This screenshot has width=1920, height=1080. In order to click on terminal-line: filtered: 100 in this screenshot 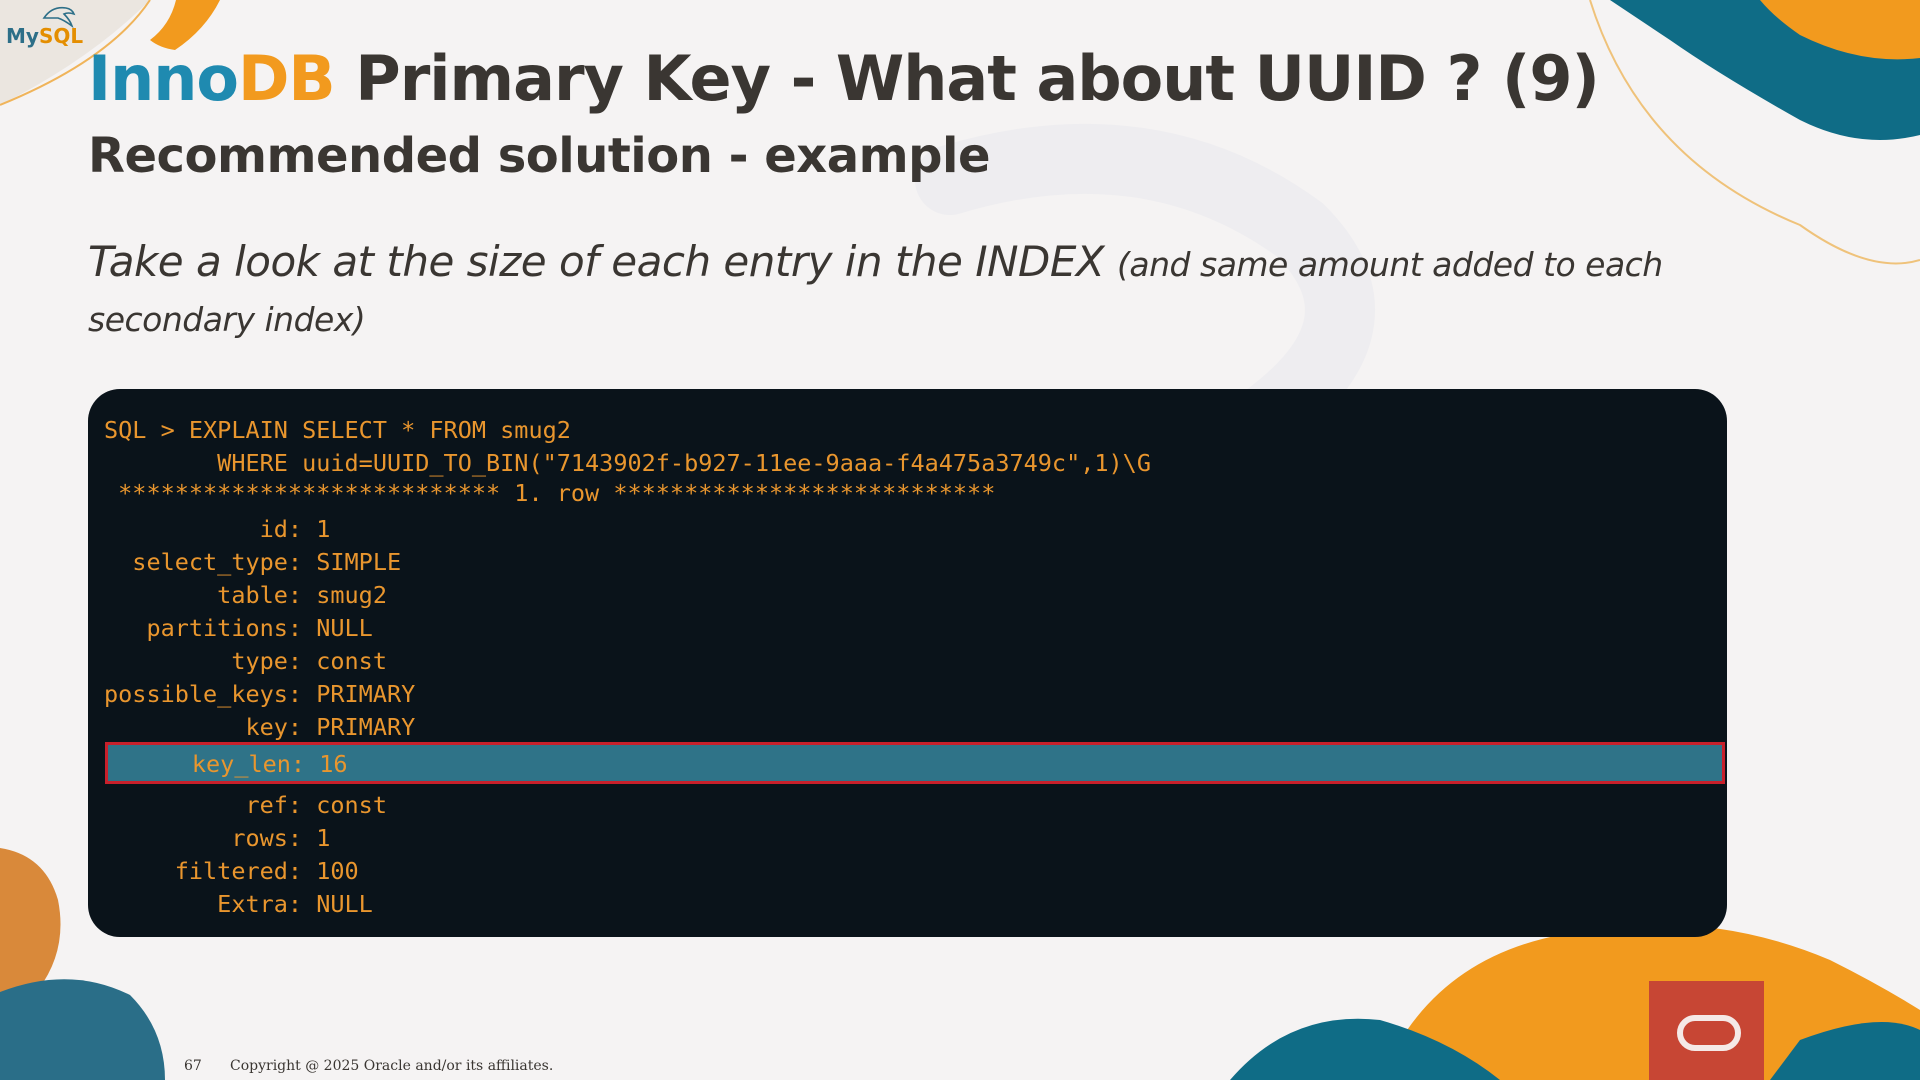, I will do `click(231, 871)`.